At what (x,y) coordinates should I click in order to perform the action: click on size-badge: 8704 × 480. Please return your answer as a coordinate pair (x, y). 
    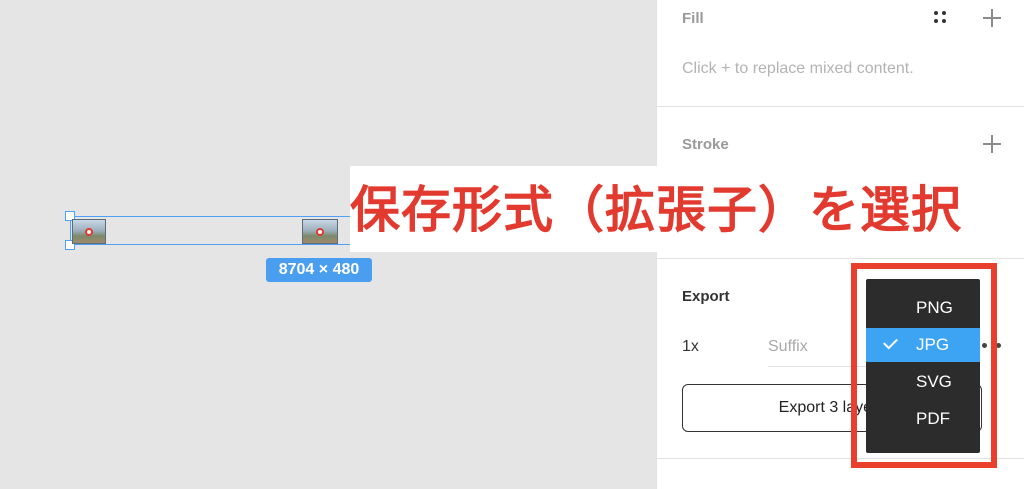
    Looking at the image, I should click on (319, 270).